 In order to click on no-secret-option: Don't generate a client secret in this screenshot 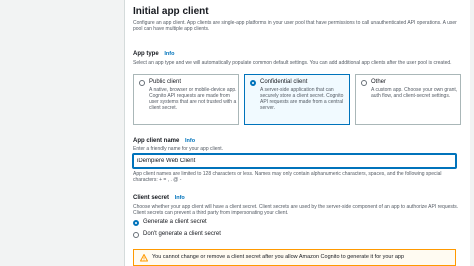, I will do `click(203, 235)`.